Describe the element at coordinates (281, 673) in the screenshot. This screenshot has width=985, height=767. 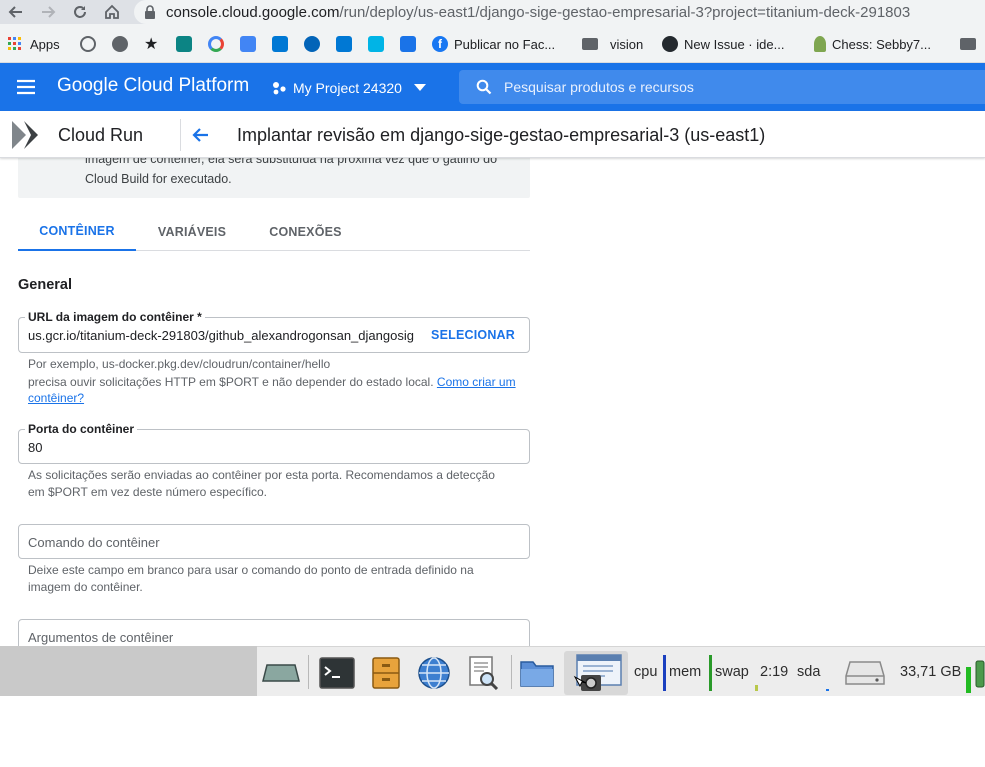
I see `show-desktop-icon` at that location.